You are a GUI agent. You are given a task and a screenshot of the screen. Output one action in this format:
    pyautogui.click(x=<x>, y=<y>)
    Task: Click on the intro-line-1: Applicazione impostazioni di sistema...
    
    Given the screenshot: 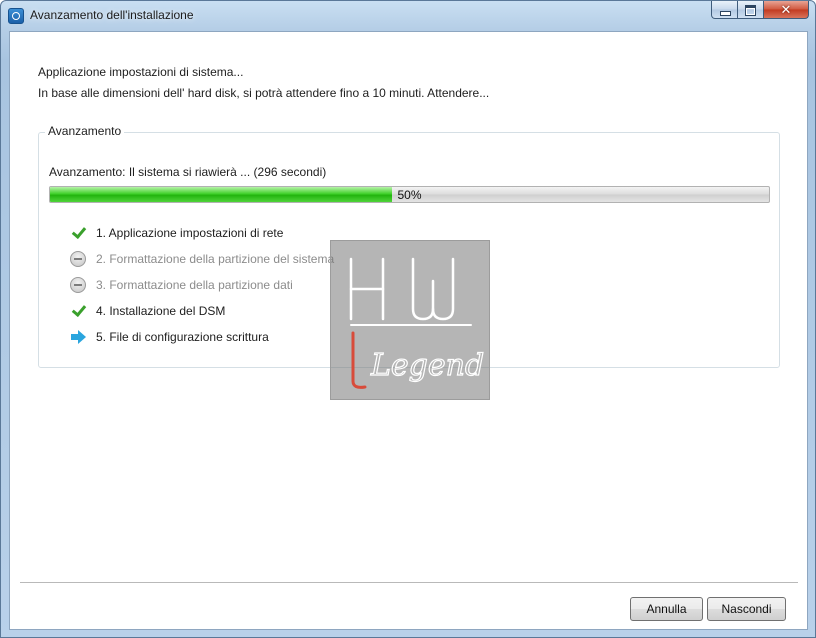 What is the action you would take?
    pyautogui.click(x=141, y=72)
    